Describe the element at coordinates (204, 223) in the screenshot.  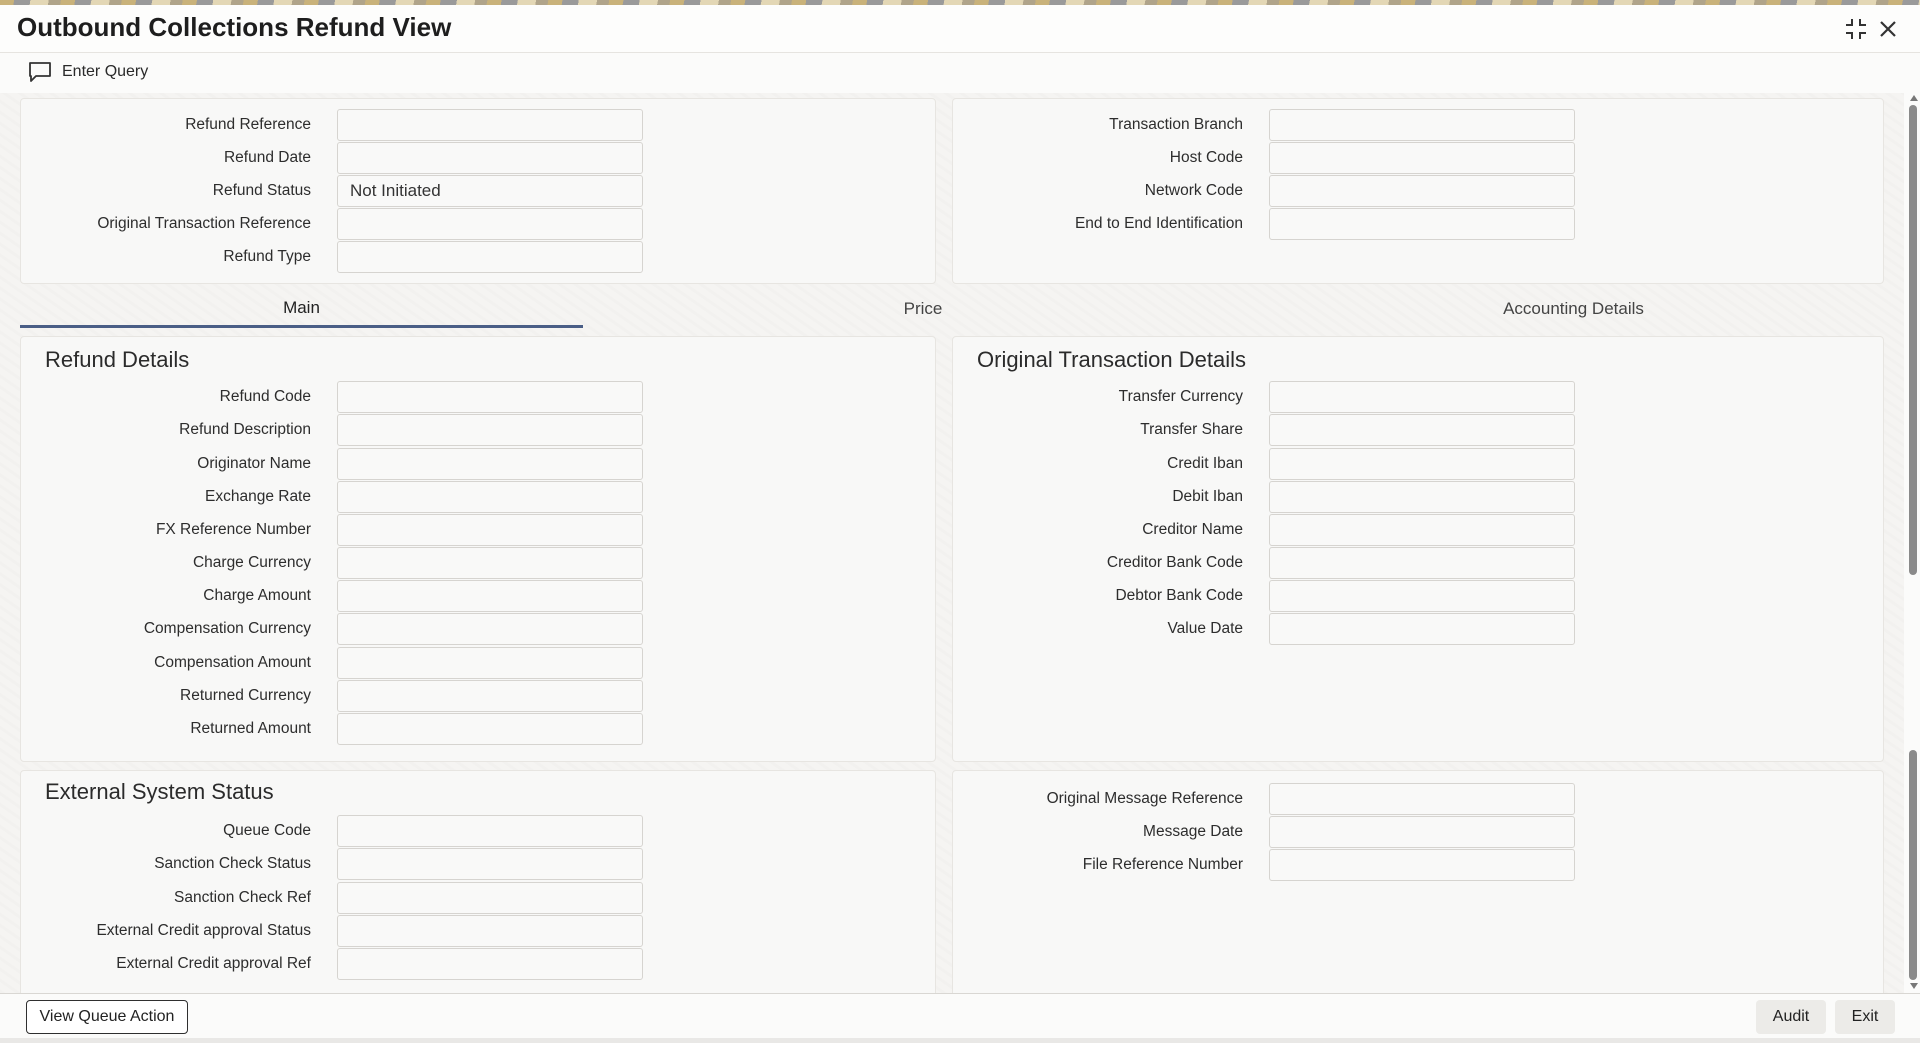
I see `field-label: Original Transaction Reference` at that location.